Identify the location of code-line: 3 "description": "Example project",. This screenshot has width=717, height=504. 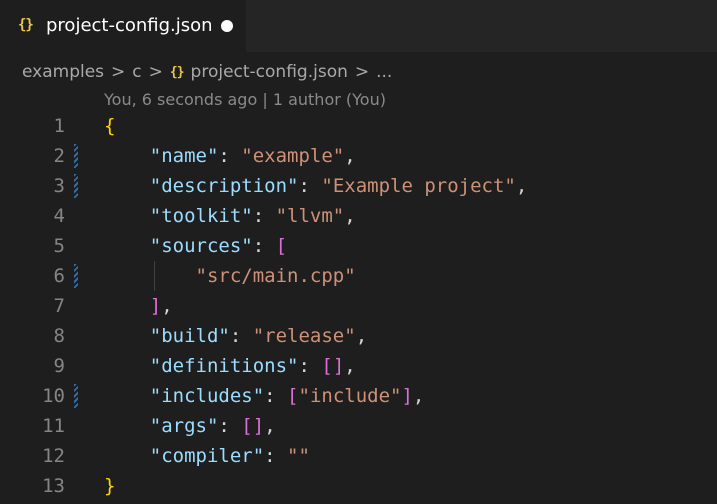
(358, 186).